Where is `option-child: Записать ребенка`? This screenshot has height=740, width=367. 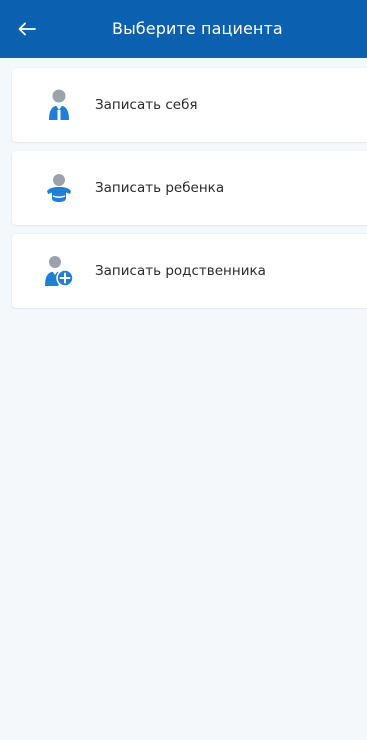
option-child: Записать ребенка is located at coordinates (189, 188).